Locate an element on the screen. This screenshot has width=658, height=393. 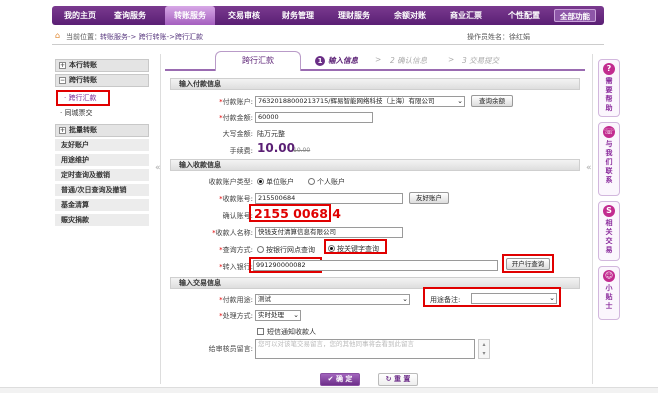
friend-accounts-button: 友好账户 is located at coordinates (429, 198).